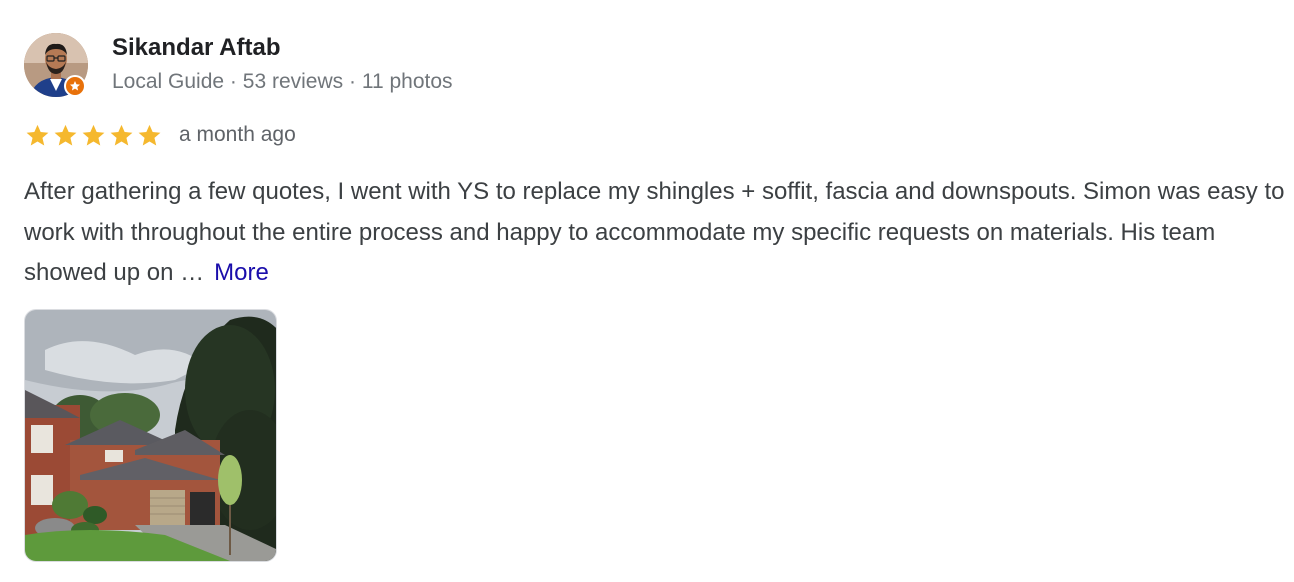 Image resolution: width=1294 pixels, height=582 pixels. I want to click on review-photo, so click(150, 435).